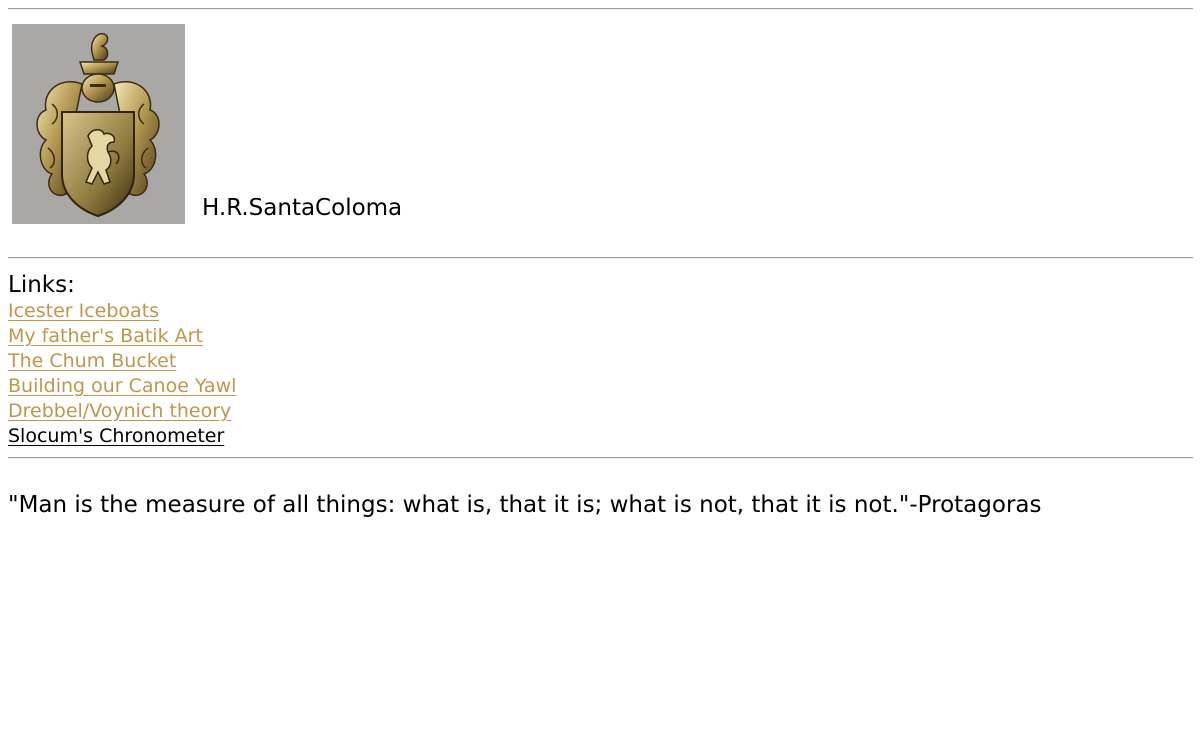 This screenshot has width=1200, height=740. Describe the element at coordinates (600, 258) in the screenshot. I see `middle-divider` at that location.